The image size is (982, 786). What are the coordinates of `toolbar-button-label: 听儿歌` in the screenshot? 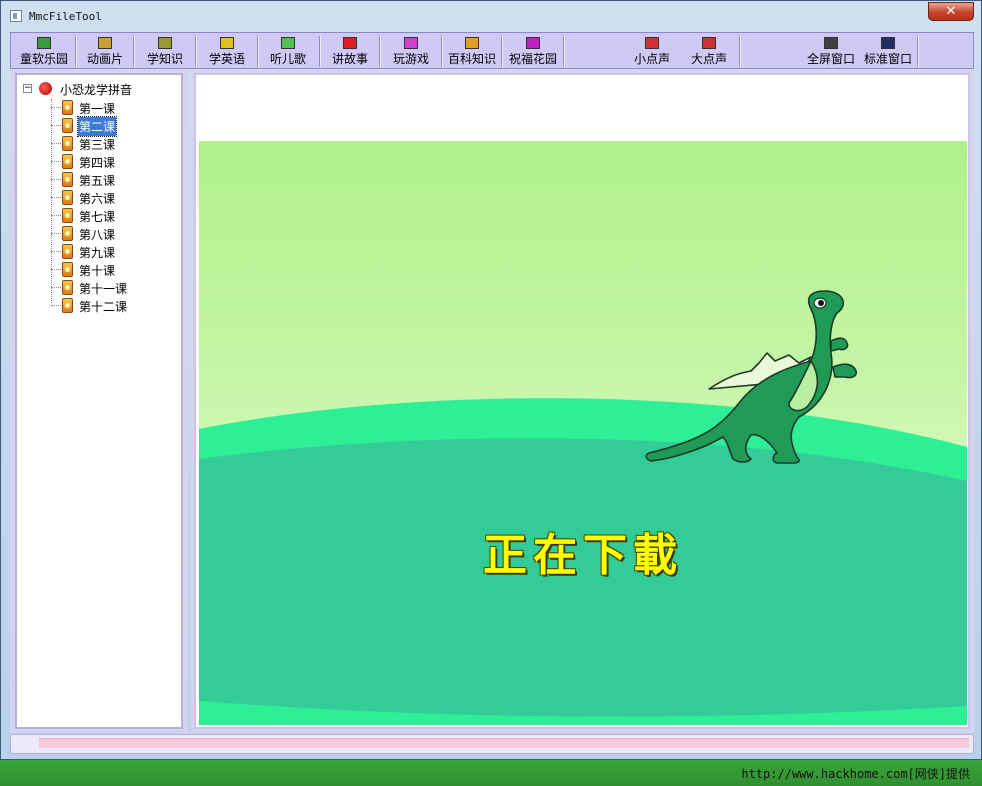 It's located at (287, 59).